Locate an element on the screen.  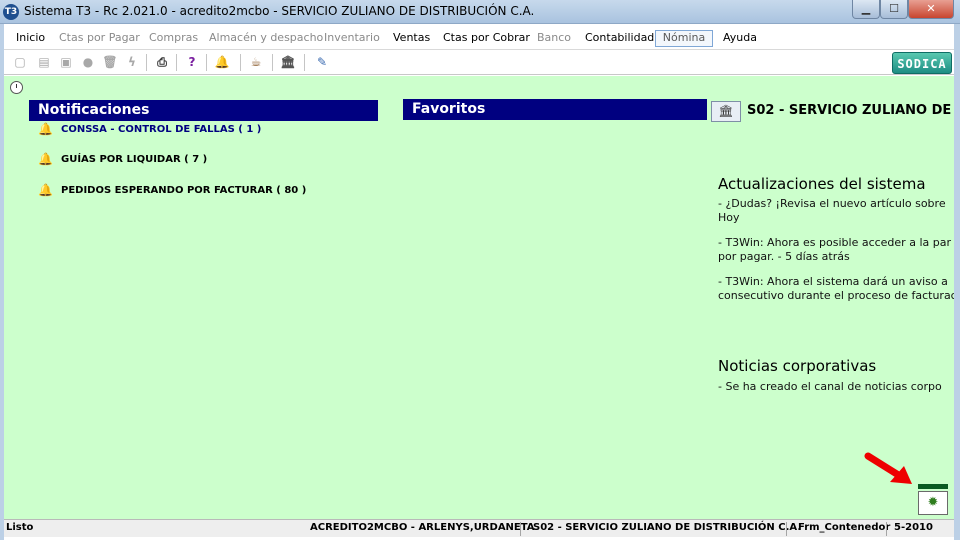
corporate-news-title: Noticias corporativas is located at coordinates (797, 366).